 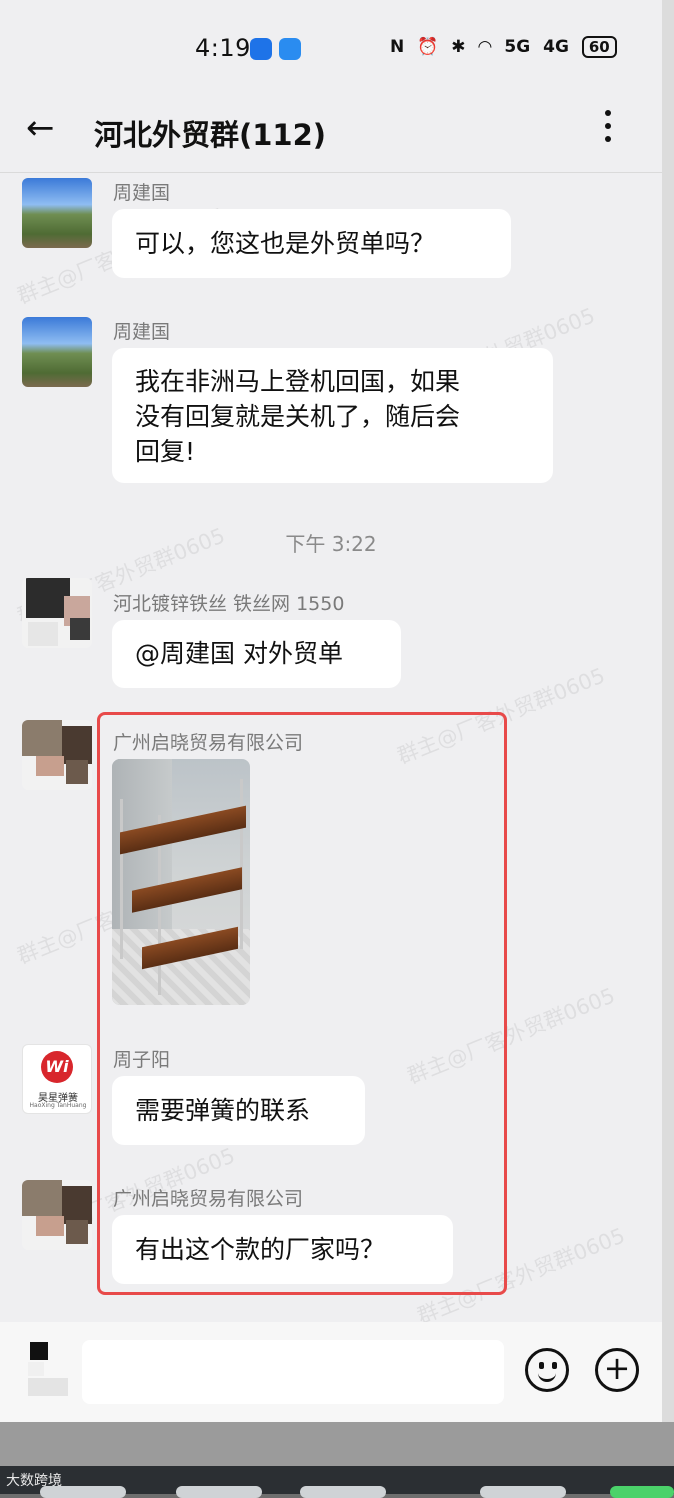 What do you see at coordinates (428, 47) in the screenshot?
I see `alarm-icon: ⏰` at bounding box center [428, 47].